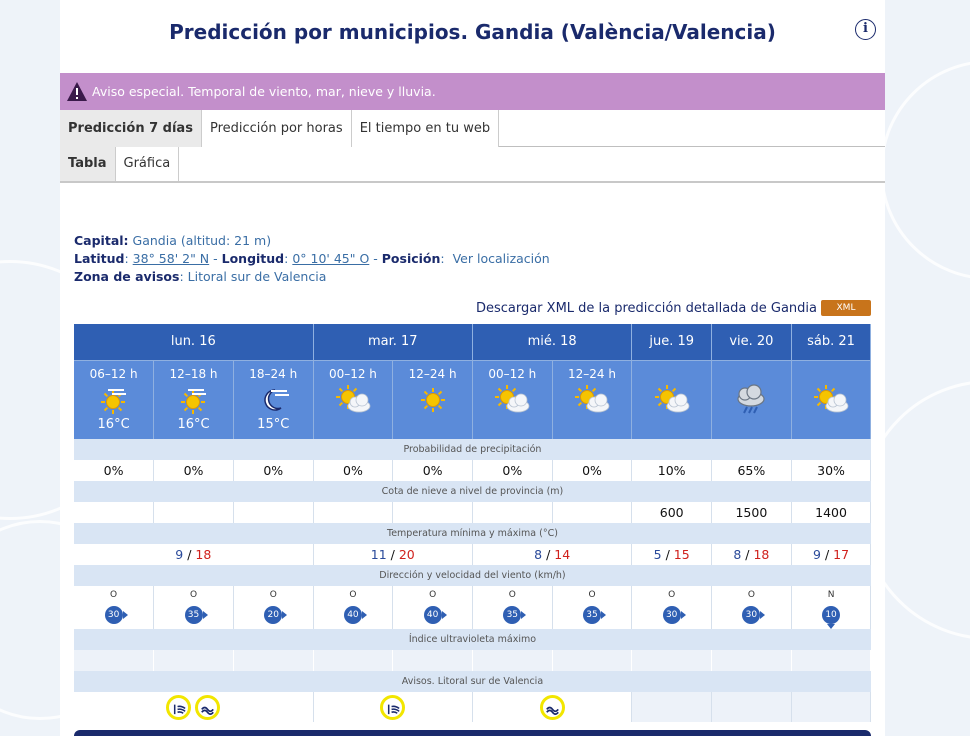 This screenshot has height=736, width=970. I want to click on day-header-2: mié. 18, so click(552, 342).